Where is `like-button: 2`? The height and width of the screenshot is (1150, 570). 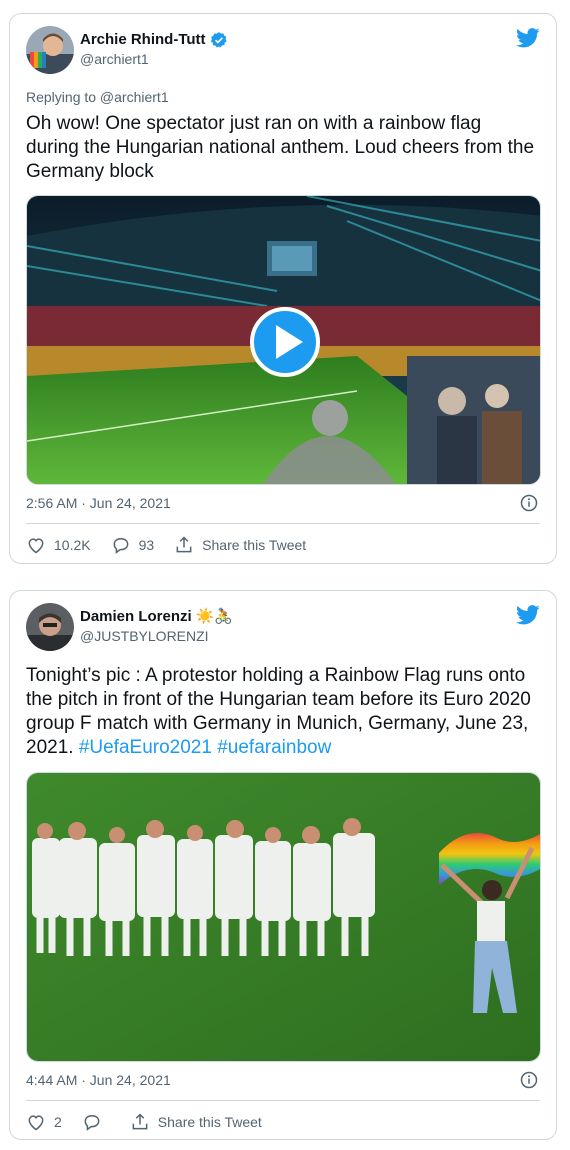
like-button: 2 is located at coordinates (44, 1122).